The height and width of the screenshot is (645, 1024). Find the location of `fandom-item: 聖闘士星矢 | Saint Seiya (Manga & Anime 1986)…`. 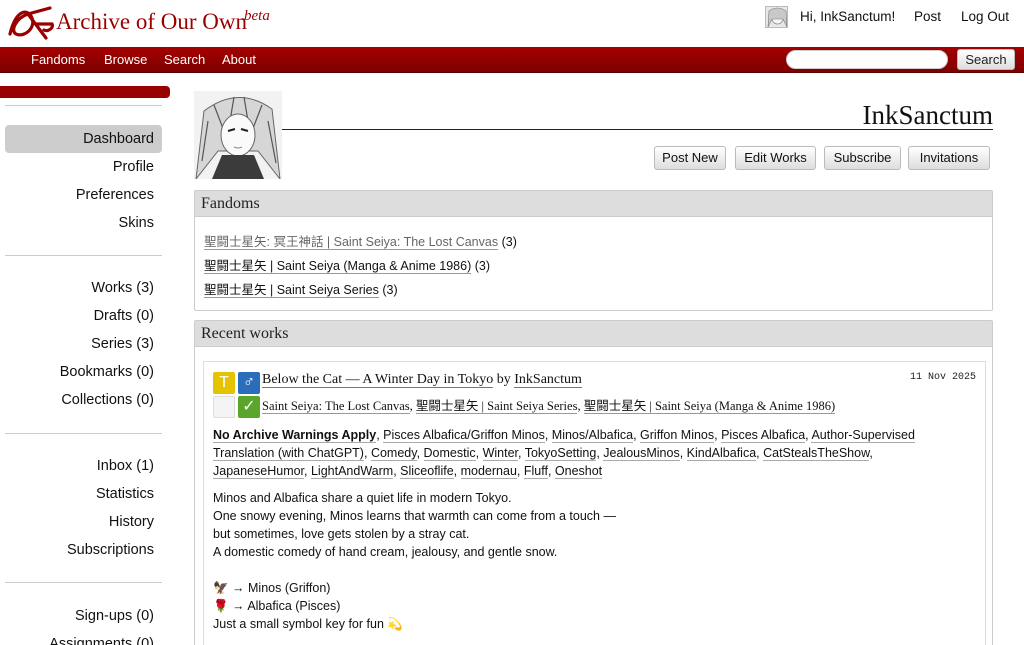

fandom-item: 聖闘士星矢 | Saint Seiya (Manga & Anime 1986)… is located at coordinates (347, 264).